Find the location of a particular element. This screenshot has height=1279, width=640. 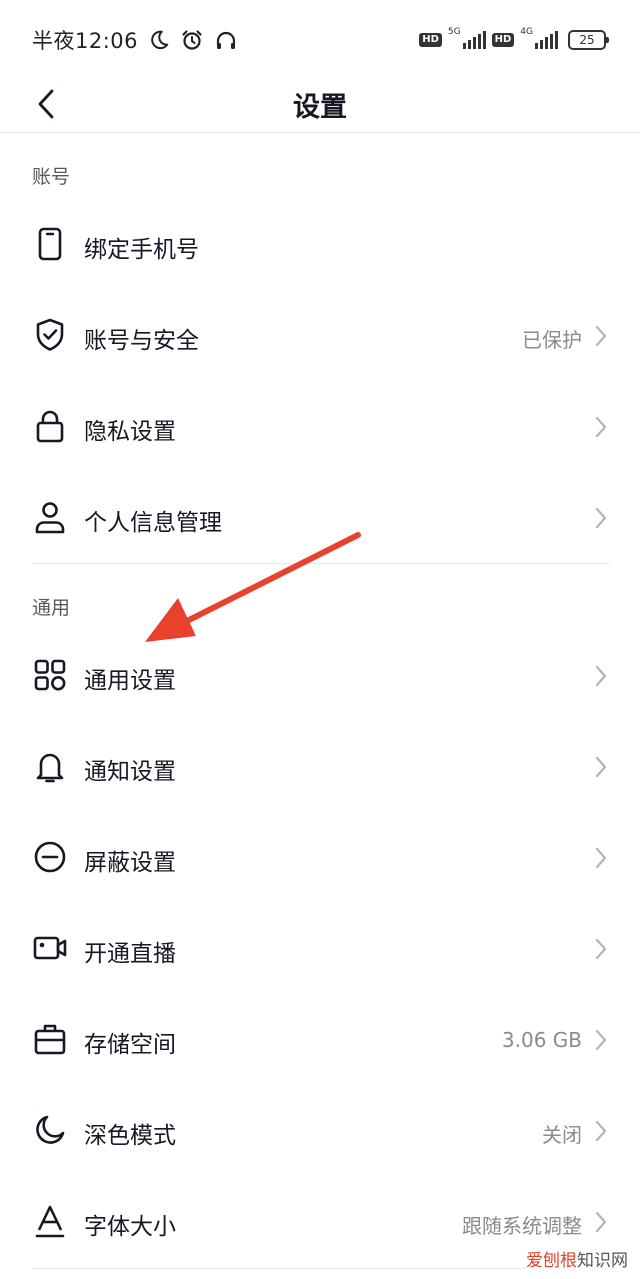

section-header-general: 通用 is located at coordinates (51, 608).